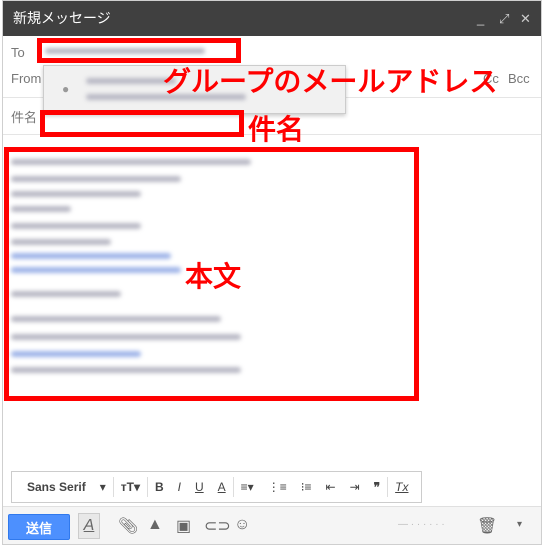 The width and height of the screenshot is (547, 545). I want to click on bold-icon: B, so click(159, 487).